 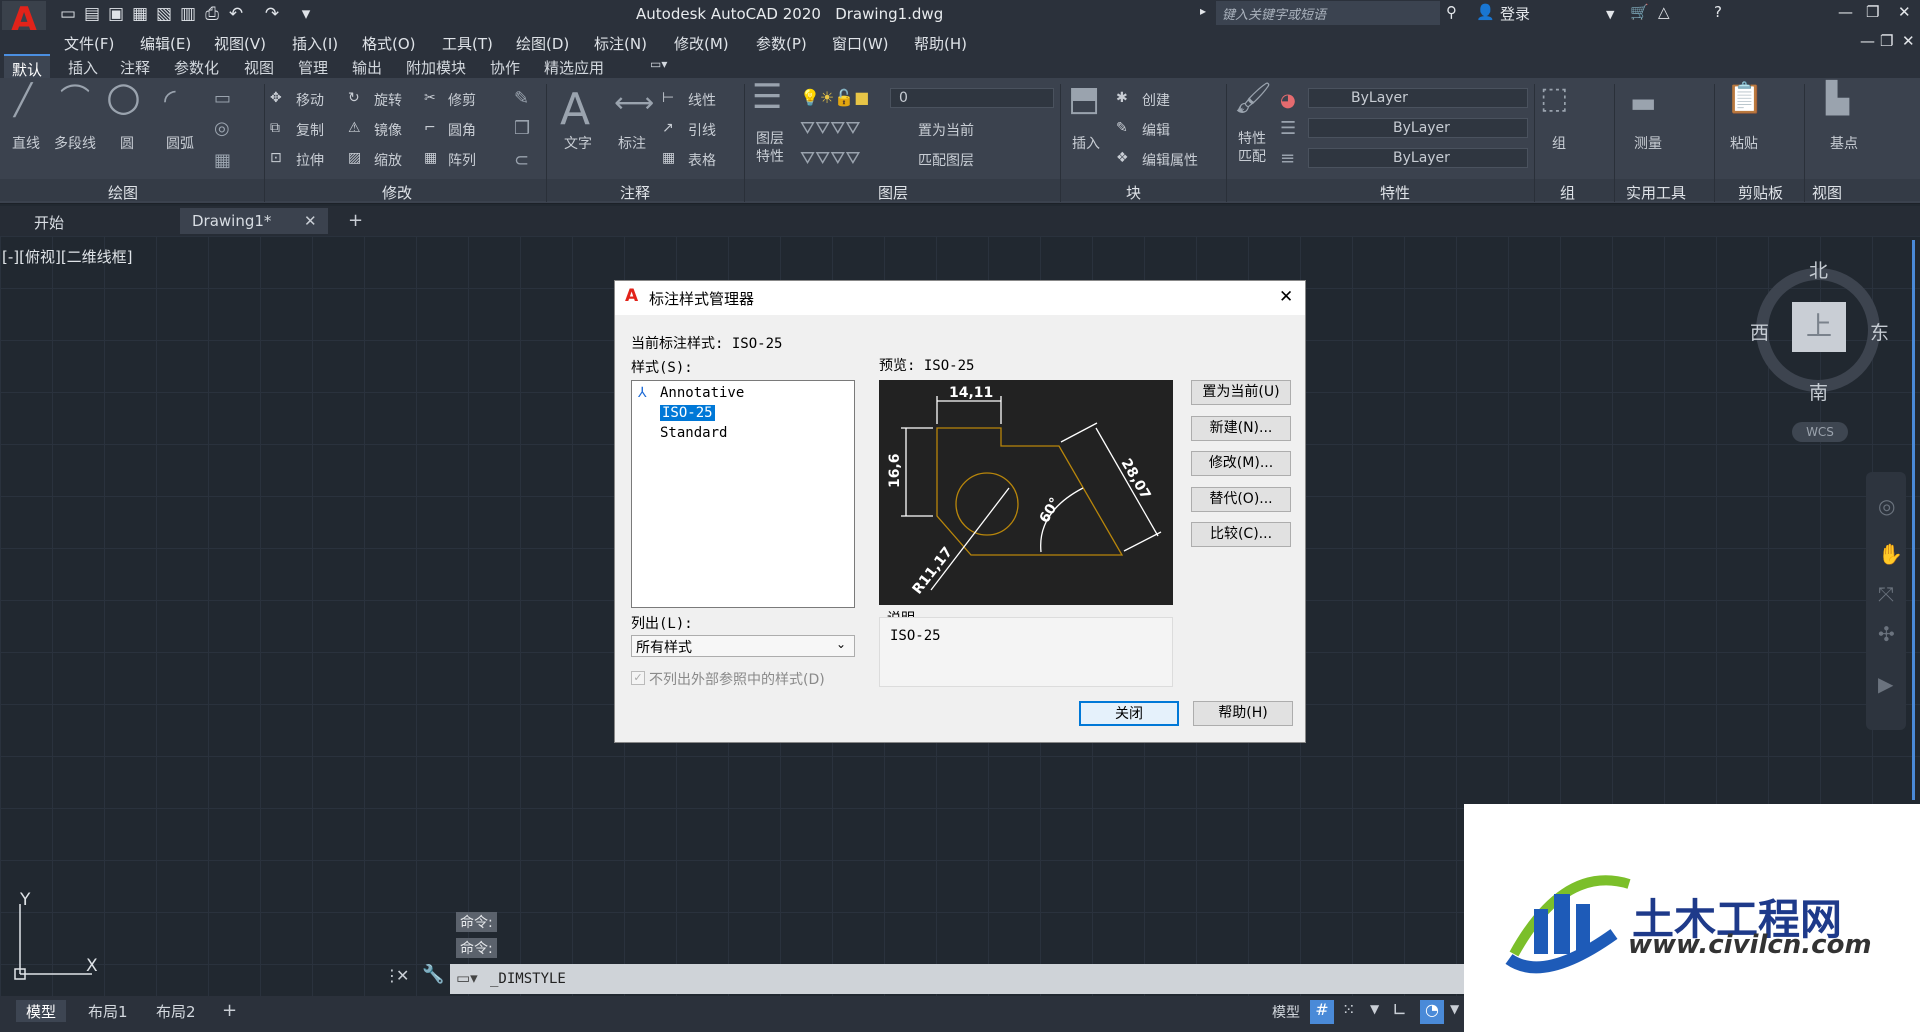 What do you see at coordinates (1872, 12) in the screenshot?
I see `restore-icon: ❐` at bounding box center [1872, 12].